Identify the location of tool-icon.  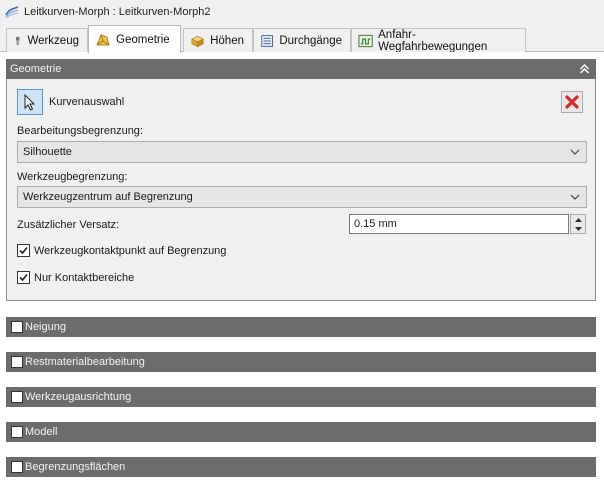
(17, 40).